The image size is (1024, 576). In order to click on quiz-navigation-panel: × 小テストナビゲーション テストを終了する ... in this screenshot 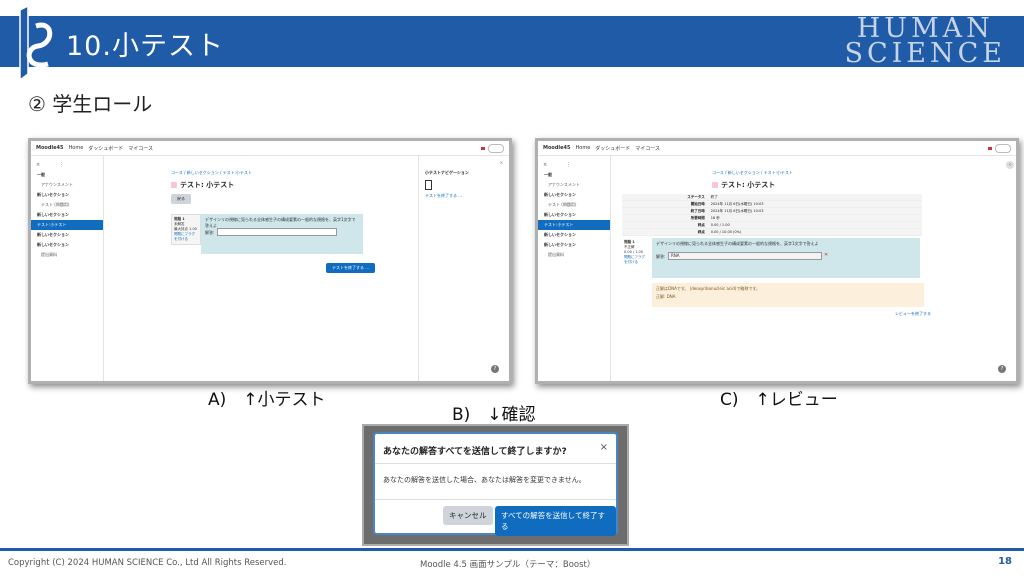, I will do `click(463, 268)`.